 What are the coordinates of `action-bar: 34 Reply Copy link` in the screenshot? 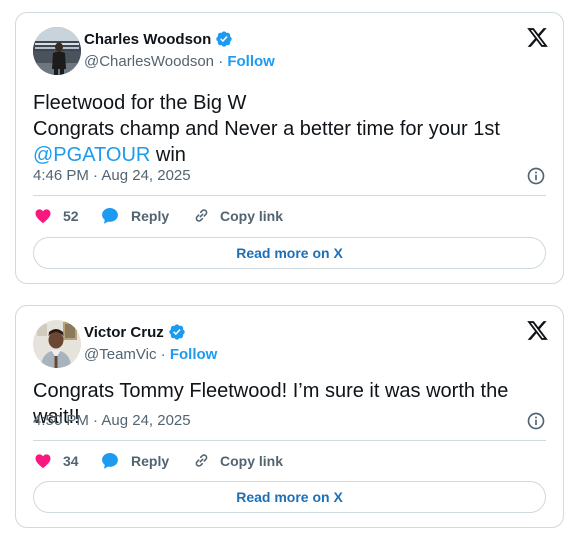 It's located at (158, 460).